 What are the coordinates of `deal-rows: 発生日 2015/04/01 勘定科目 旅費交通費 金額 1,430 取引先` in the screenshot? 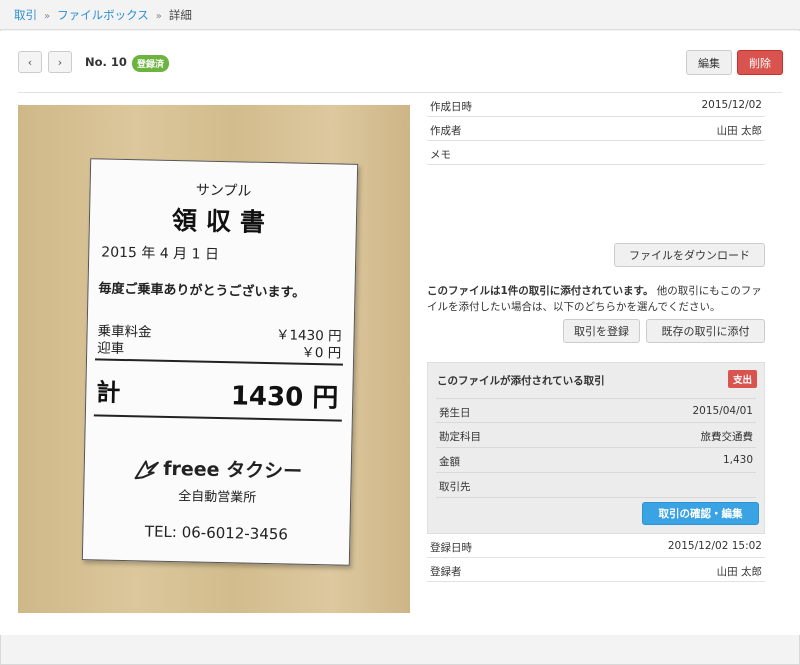 It's located at (596, 448).